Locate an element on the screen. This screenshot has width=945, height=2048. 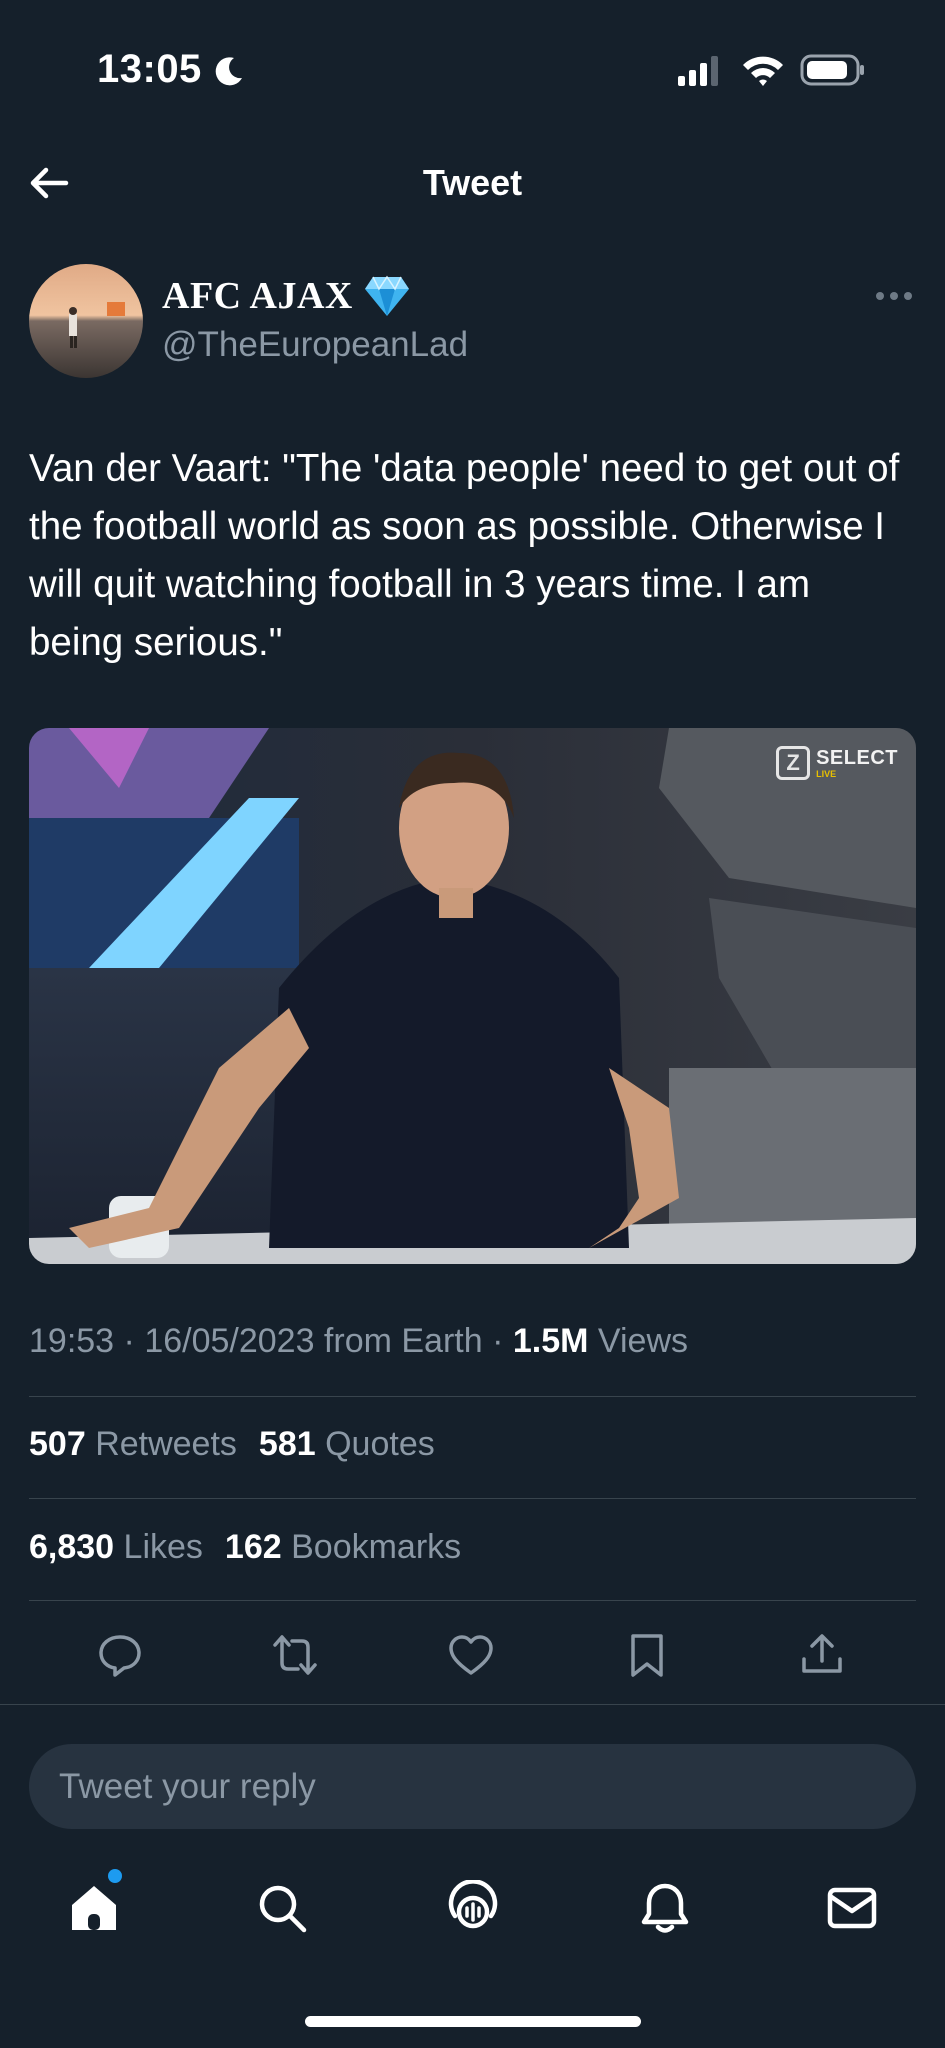
media-logo-text: SELECT is located at coordinates (857, 757).